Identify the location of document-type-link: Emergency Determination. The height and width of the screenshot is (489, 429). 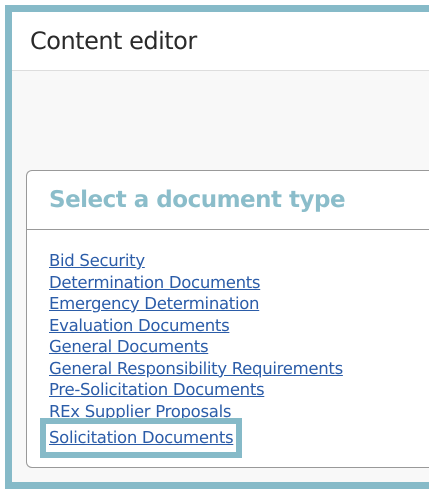
(154, 303).